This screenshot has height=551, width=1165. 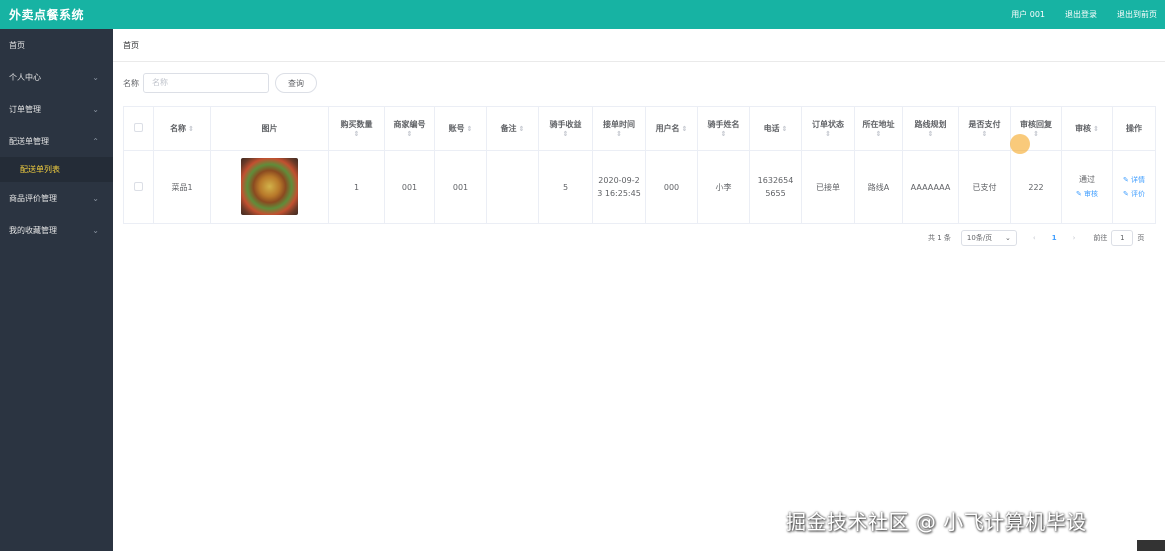 What do you see at coordinates (936, 522) in the screenshot?
I see `watermark: 掘金技术社区 @ 小飞计算机毕设` at bounding box center [936, 522].